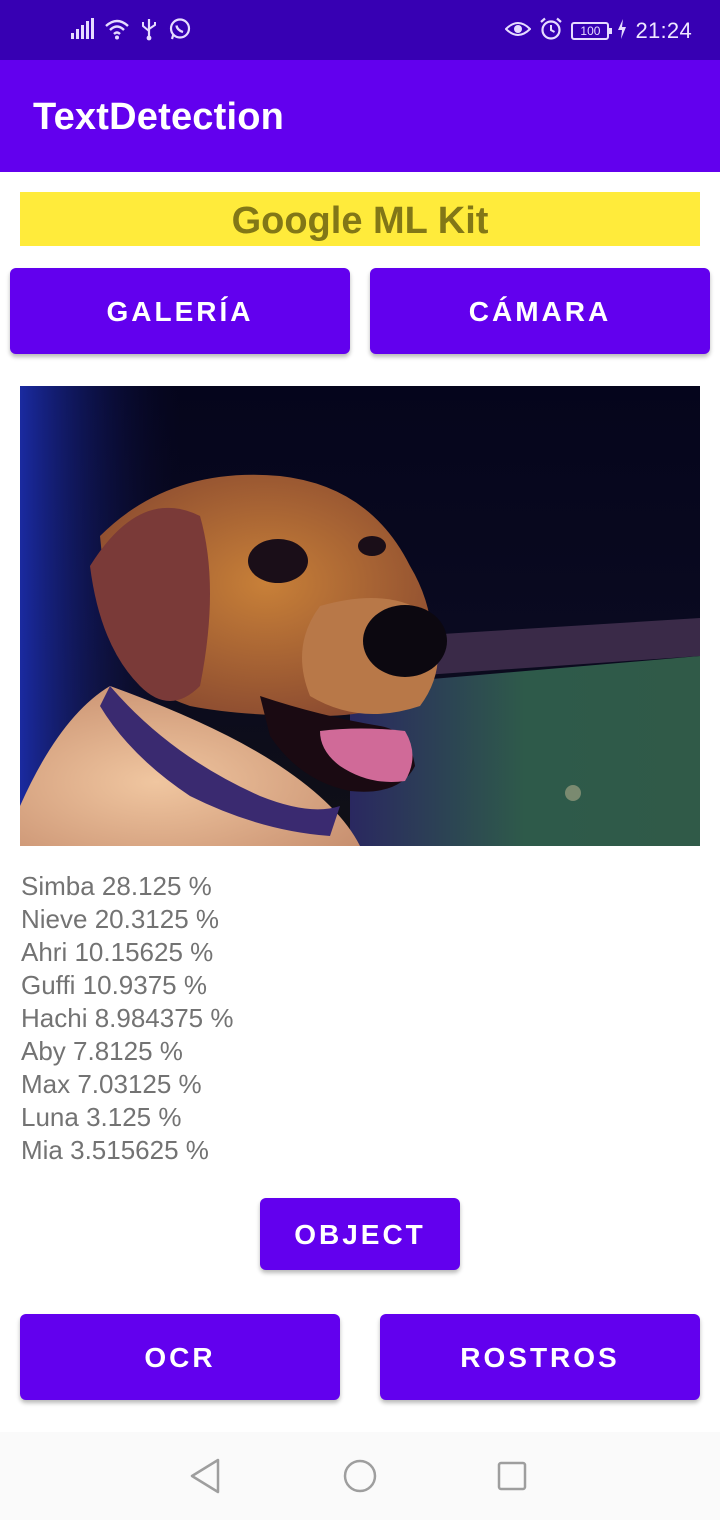  Describe the element at coordinates (180, 1357) in the screenshot. I see `ocr-button: OCR` at that location.